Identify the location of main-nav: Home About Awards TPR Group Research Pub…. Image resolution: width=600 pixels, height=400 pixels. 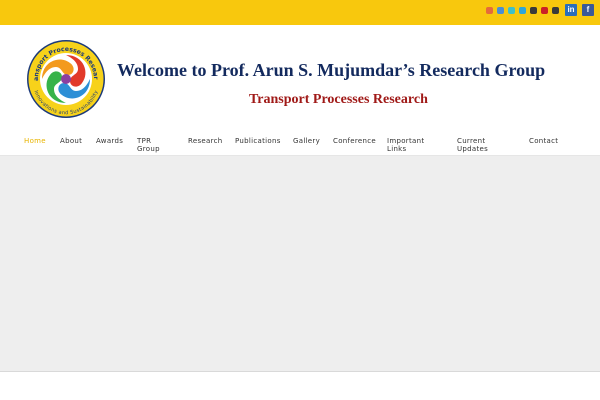
(300, 142).